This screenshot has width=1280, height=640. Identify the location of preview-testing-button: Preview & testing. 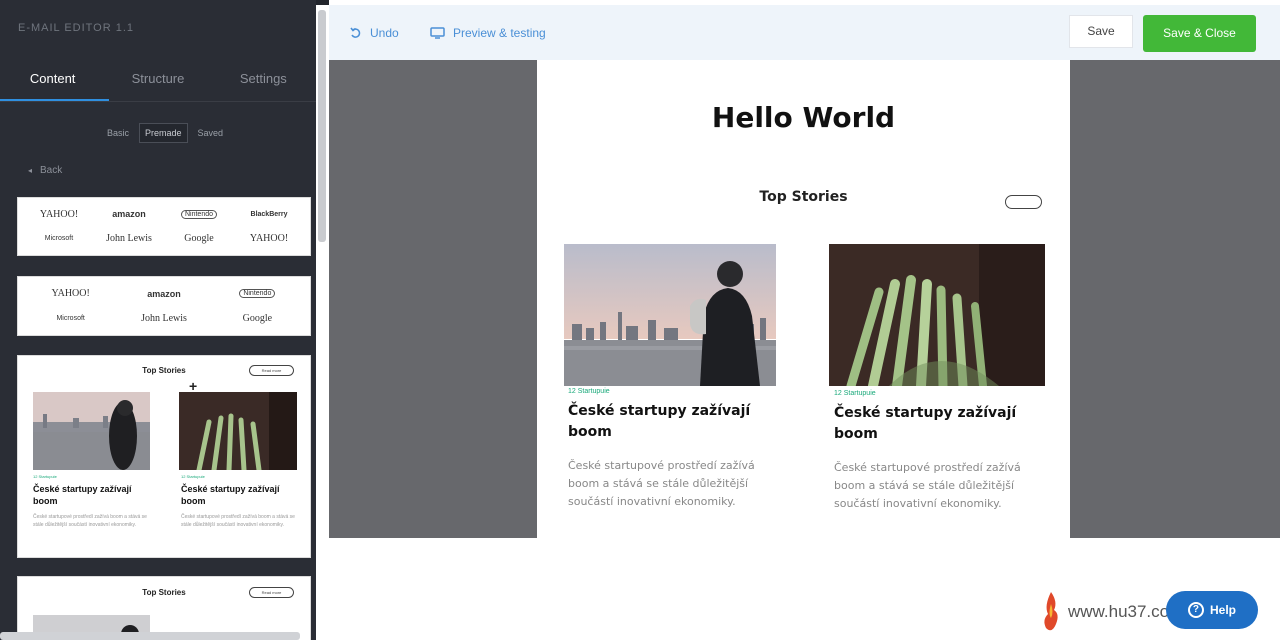
(488, 33).